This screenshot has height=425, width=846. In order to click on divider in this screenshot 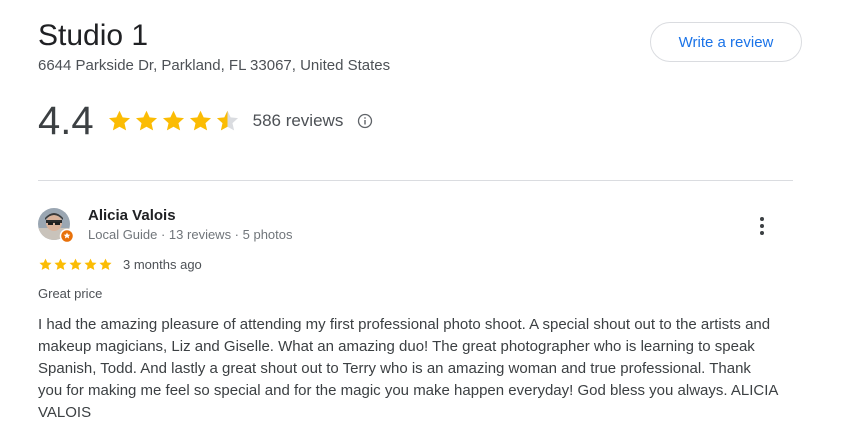, I will do `click(415, 180)`.